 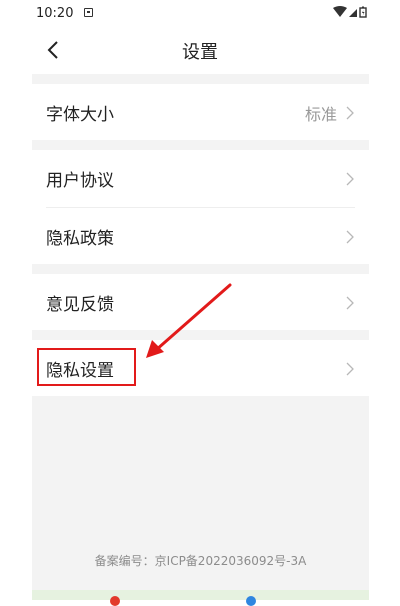 What do you see at coordinates (86, 367) in the screenshot?
I see `annotation-highlight-box` at bounding box center [86, 367].